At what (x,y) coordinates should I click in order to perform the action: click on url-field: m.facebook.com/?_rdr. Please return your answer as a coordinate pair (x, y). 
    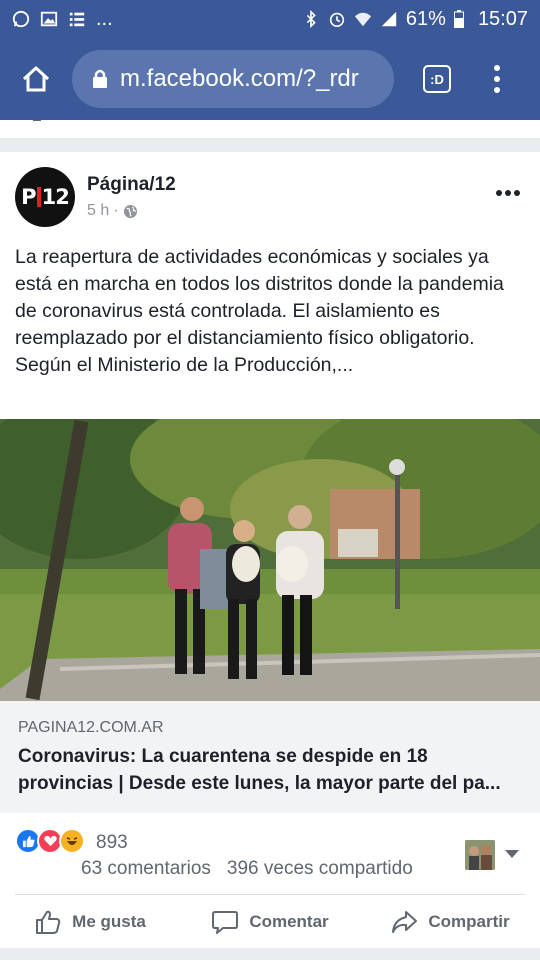
    Looking at the image, I should click on (233, 79).